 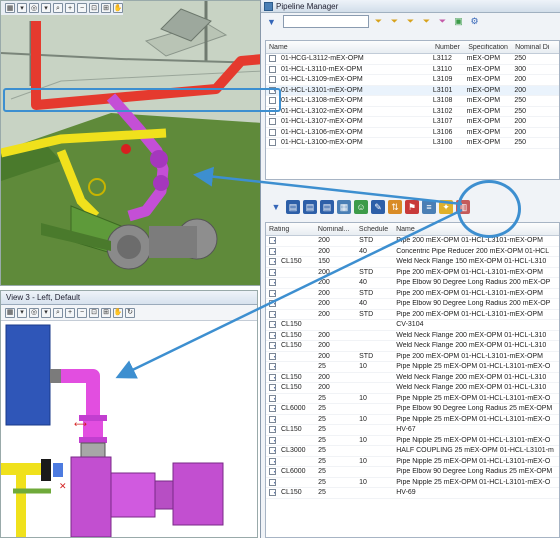 I want to click on pipeline-row: 01-HCG-L3112-mEX-OPM L3112 mEX-OPM 250, so click(x=412, y=59).